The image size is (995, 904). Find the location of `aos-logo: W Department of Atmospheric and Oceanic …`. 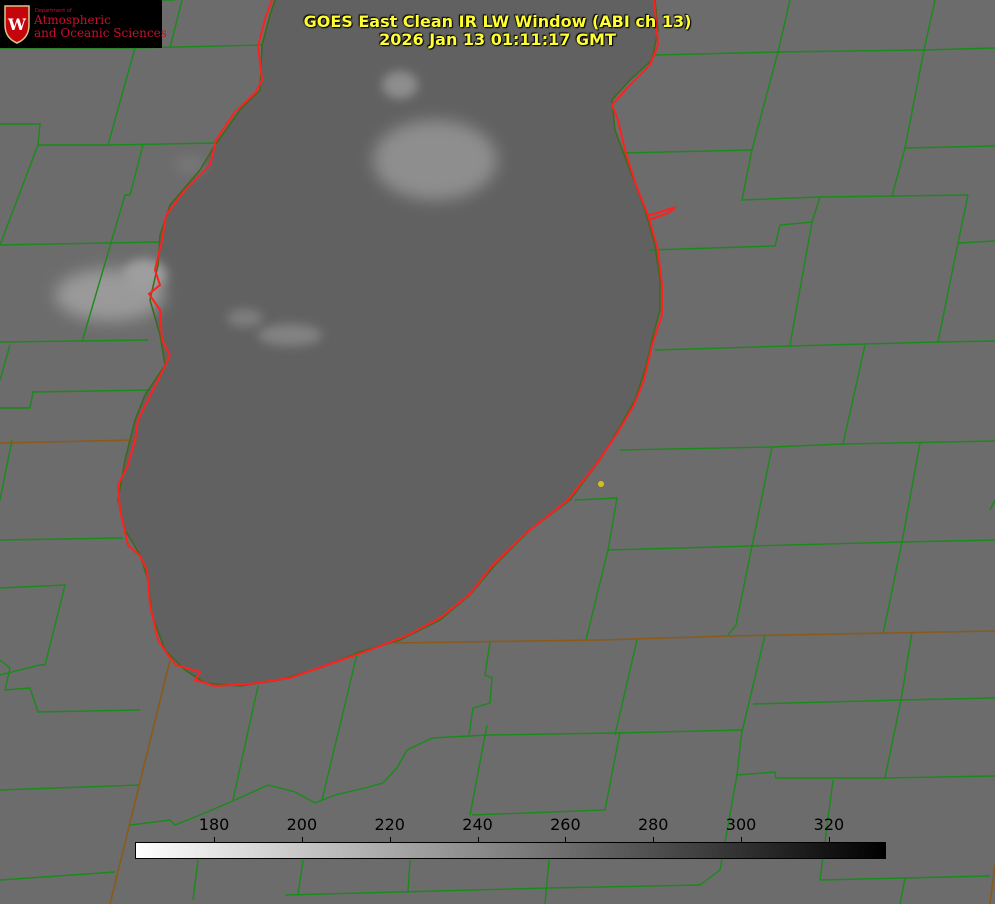

aos-logo: W Department of Atmospheric and Oceanic … is located at coordinates (83, 24).